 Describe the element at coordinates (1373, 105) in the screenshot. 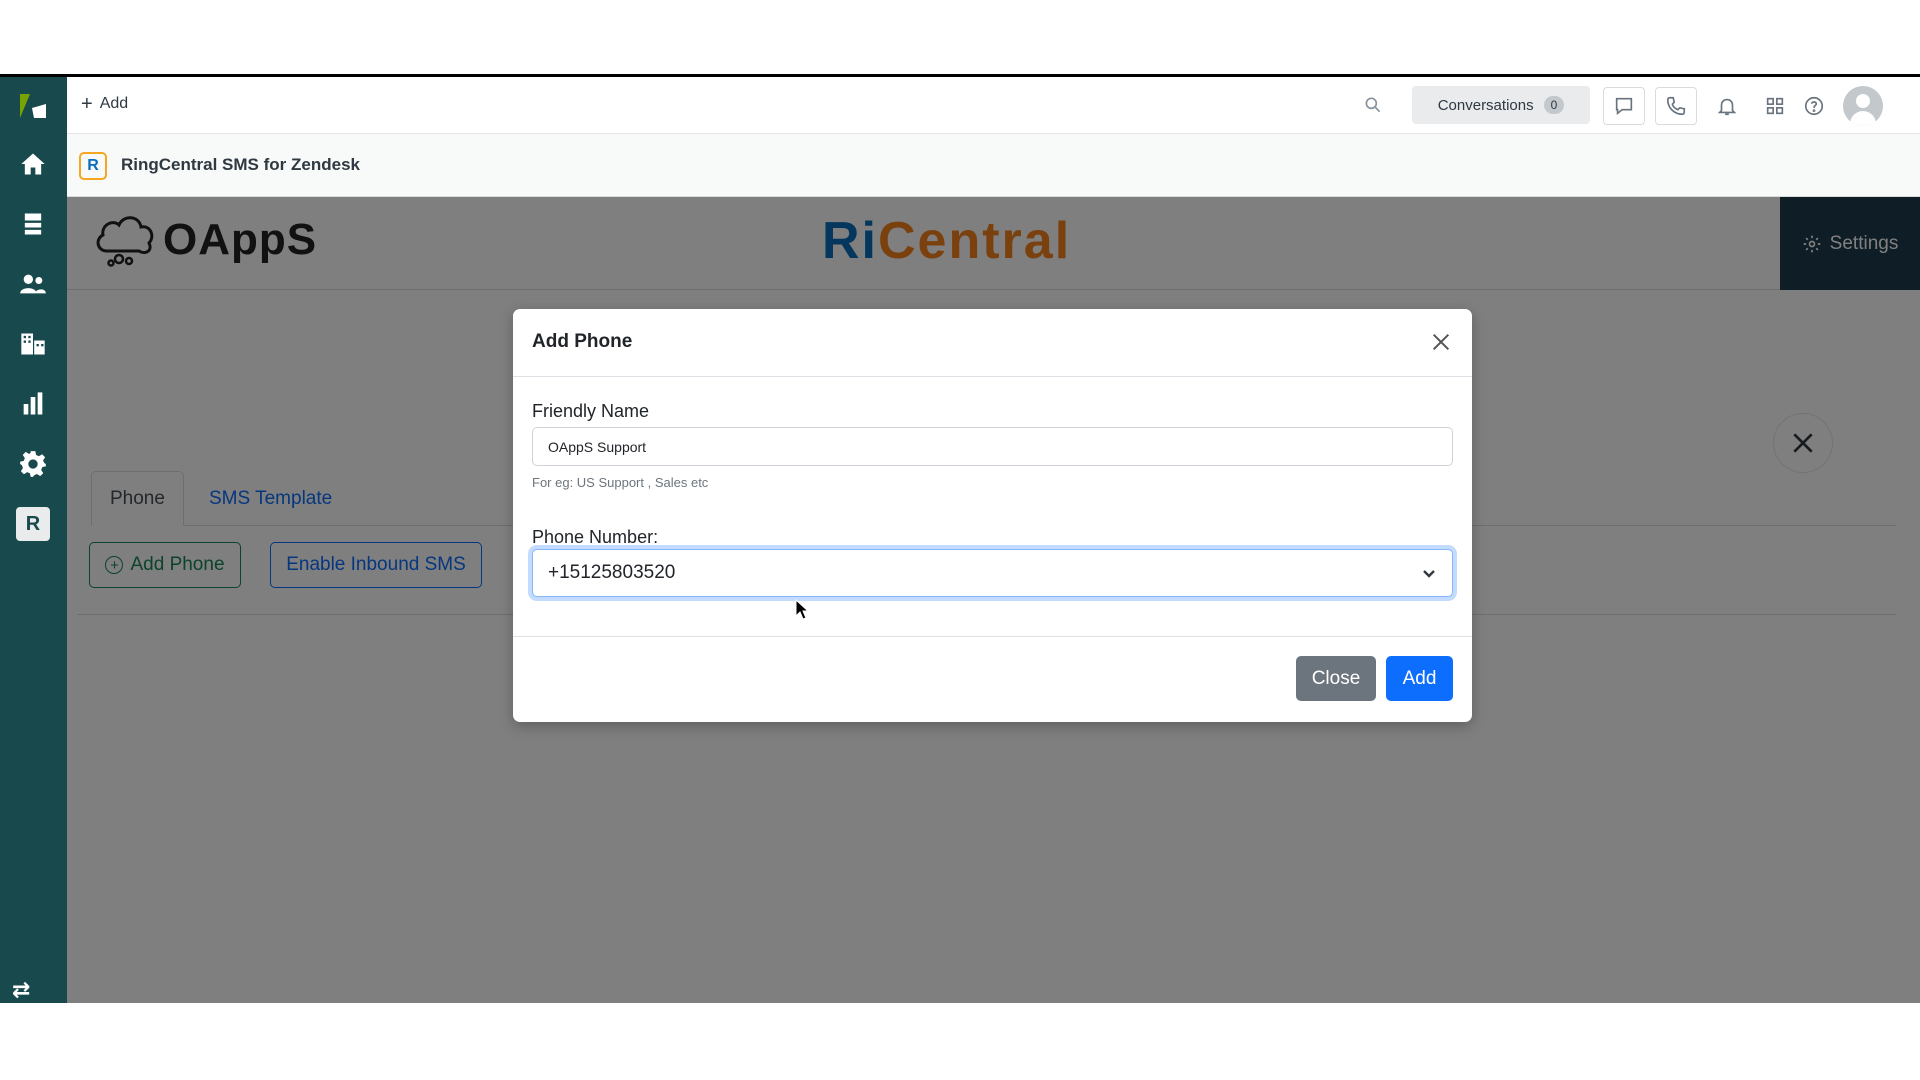

I see `search-icon` at that location.